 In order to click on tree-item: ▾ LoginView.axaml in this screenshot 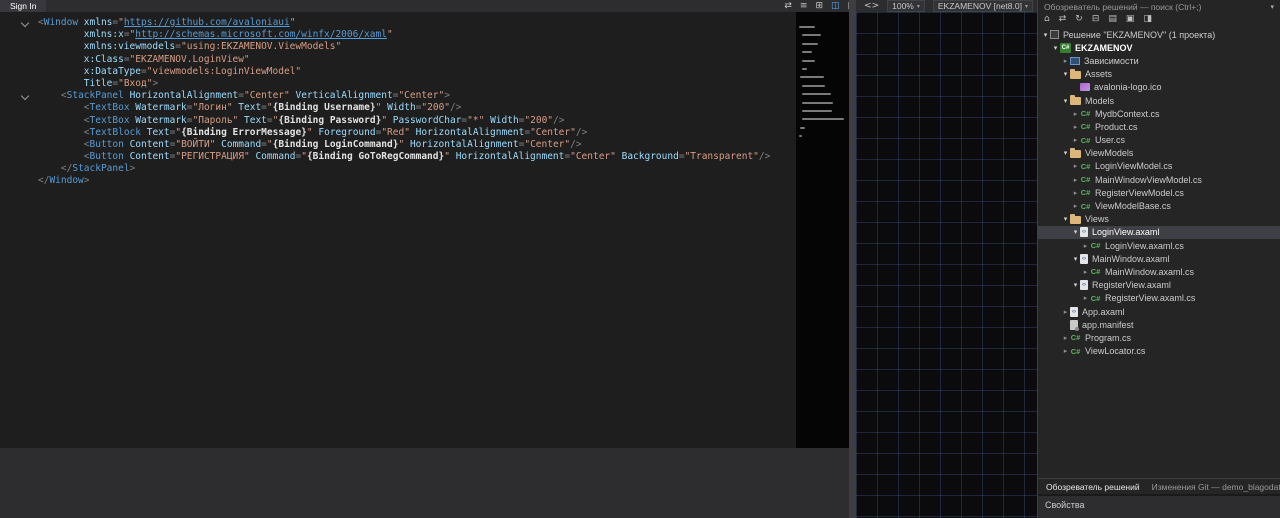, I will do `click(1159, 232)`.